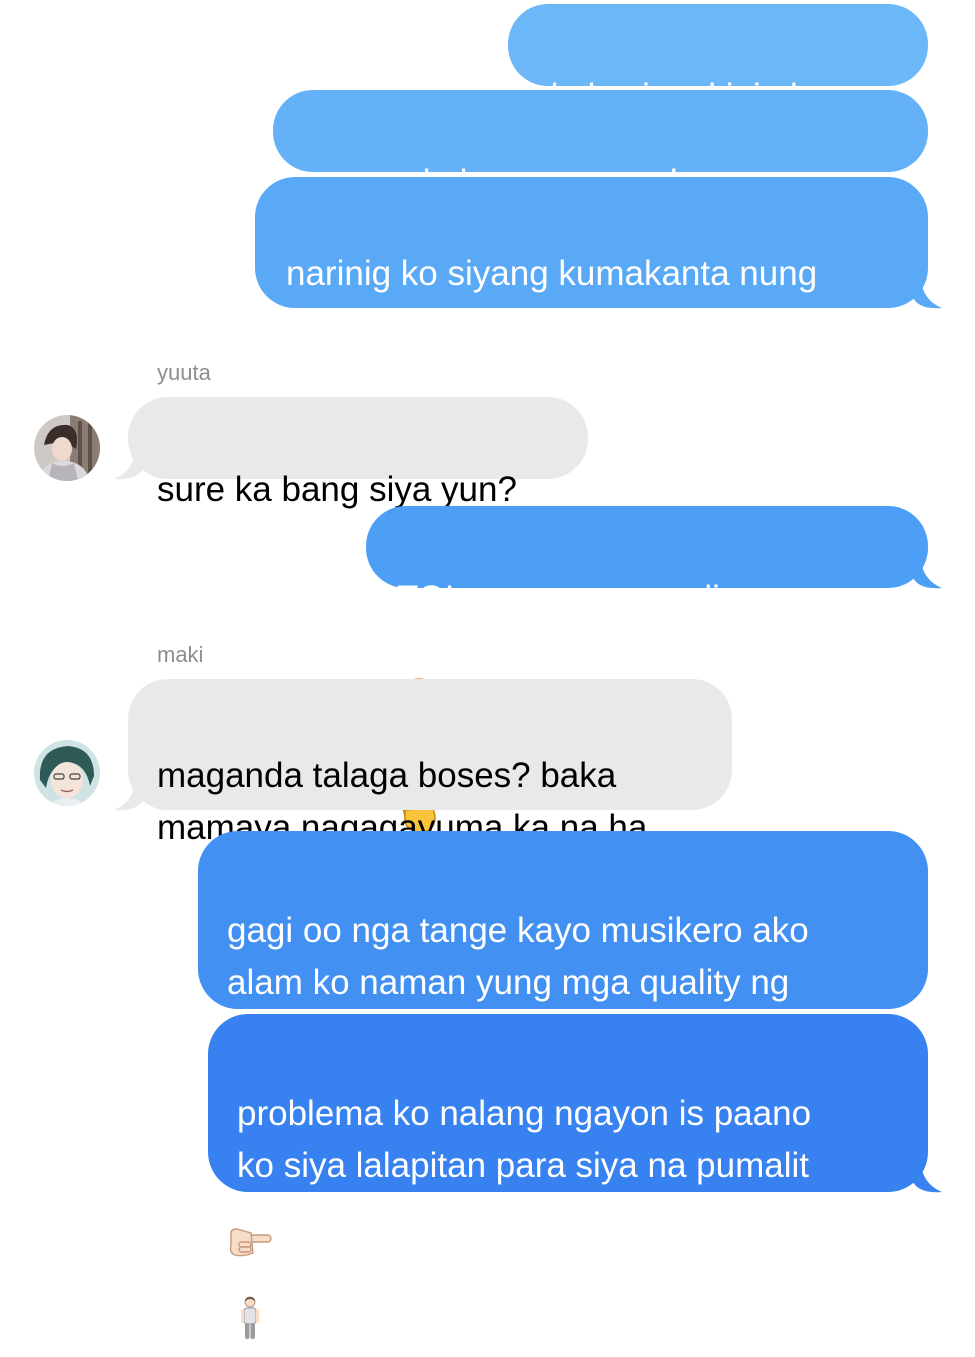 The width and height of the screenshot is (975, 1357). I want to click on outgoing-message-bubble: TOL my ears never lie, so click(647, 669).